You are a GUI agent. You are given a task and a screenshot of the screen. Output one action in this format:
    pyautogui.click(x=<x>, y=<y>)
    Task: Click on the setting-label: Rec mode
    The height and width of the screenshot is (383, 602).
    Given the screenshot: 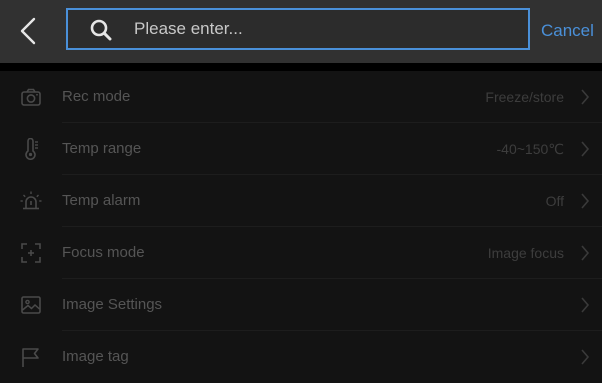 What is the action you would take?
    pyautogui.click(x=96, y=96)
    